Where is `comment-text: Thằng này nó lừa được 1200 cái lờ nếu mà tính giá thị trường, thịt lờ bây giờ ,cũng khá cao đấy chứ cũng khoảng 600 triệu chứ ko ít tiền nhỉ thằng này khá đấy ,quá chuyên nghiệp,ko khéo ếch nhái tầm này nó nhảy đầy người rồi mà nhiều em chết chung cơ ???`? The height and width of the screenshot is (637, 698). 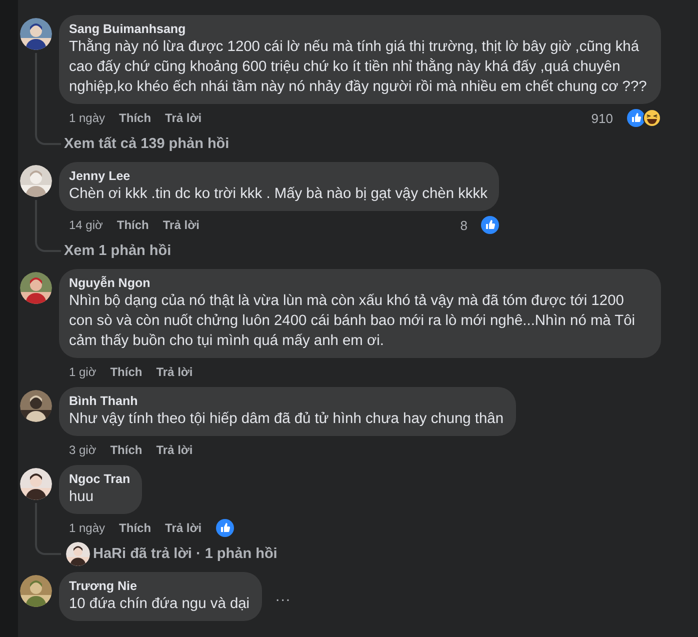 comment-text: Thằng này nó lừa được 1200 cái lờ nếu mà tính giá thị trường, thịt lờ bây giờ ,cũng khá cao đấy chứ cũng khoảng 600 triệu chứ ko ít tiền nhỉ thằng này khá đấy ,quá chuyên nghiệp,ko khéo ếch nhái tầm này nó nhảy đầy người rồi mà nhiều em chết chung cơ ??? is located at coordinates (358, 67).